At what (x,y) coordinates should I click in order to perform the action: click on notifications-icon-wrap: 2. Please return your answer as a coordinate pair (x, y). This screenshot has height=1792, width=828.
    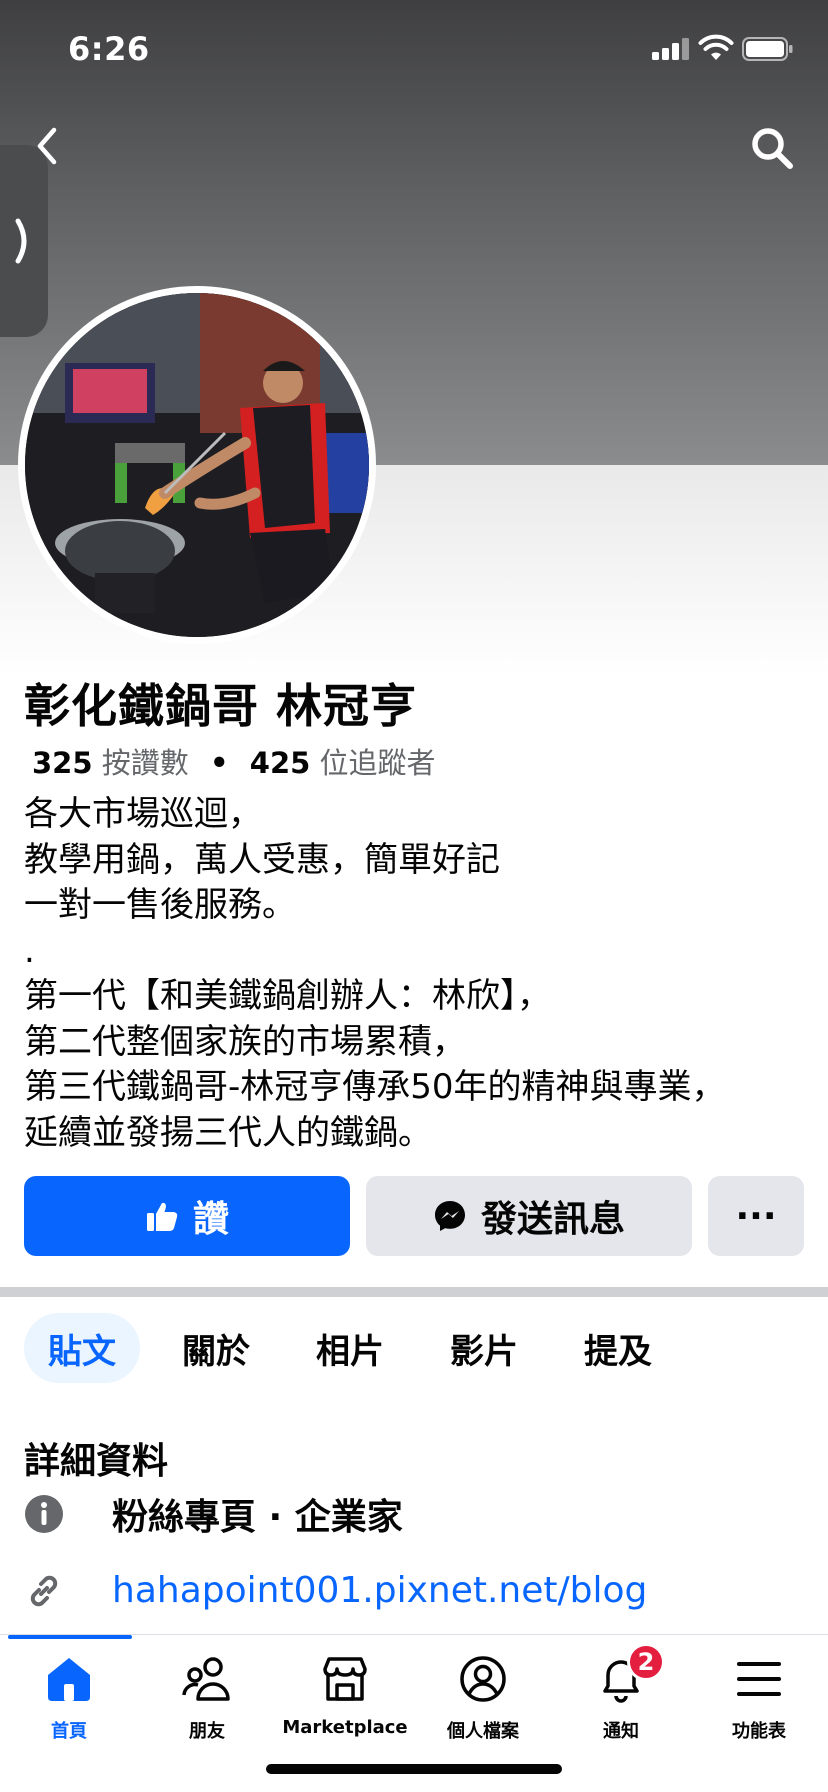
    Looking at the image, I should click on (630, 1674).